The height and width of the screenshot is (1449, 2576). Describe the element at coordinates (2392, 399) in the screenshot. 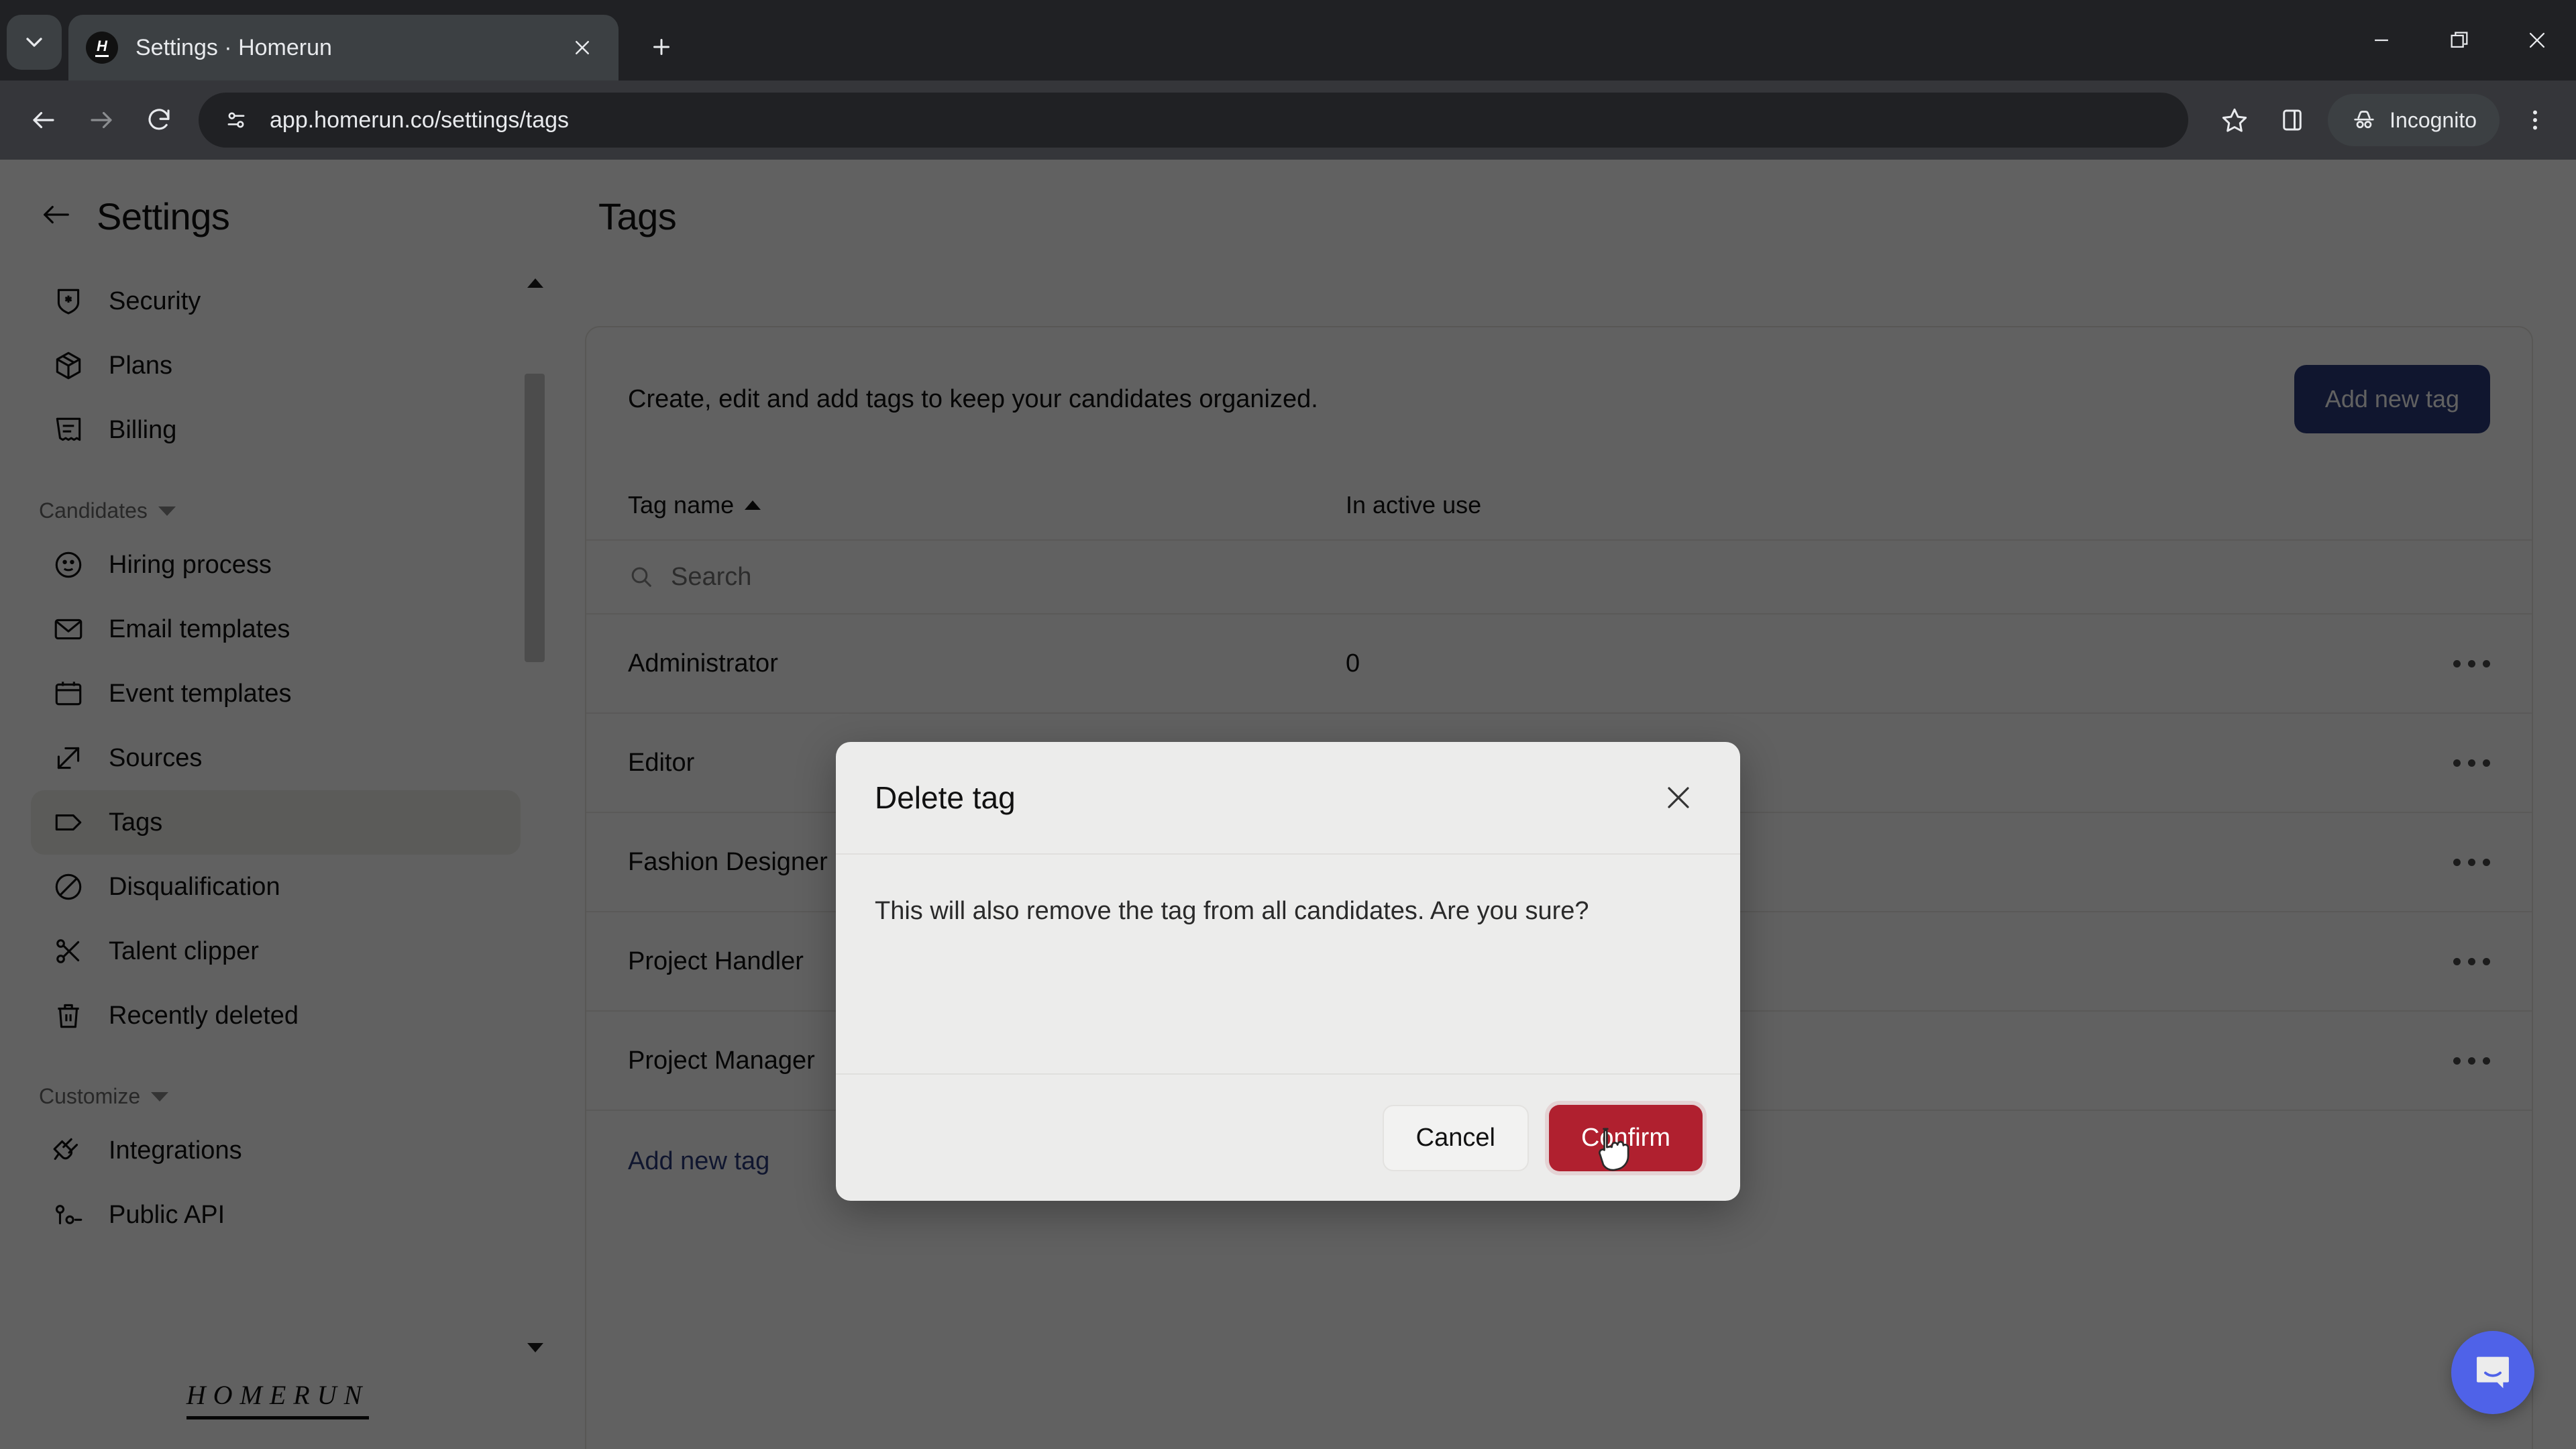

I see `add-new-tag-button: Add new tag` at that location.